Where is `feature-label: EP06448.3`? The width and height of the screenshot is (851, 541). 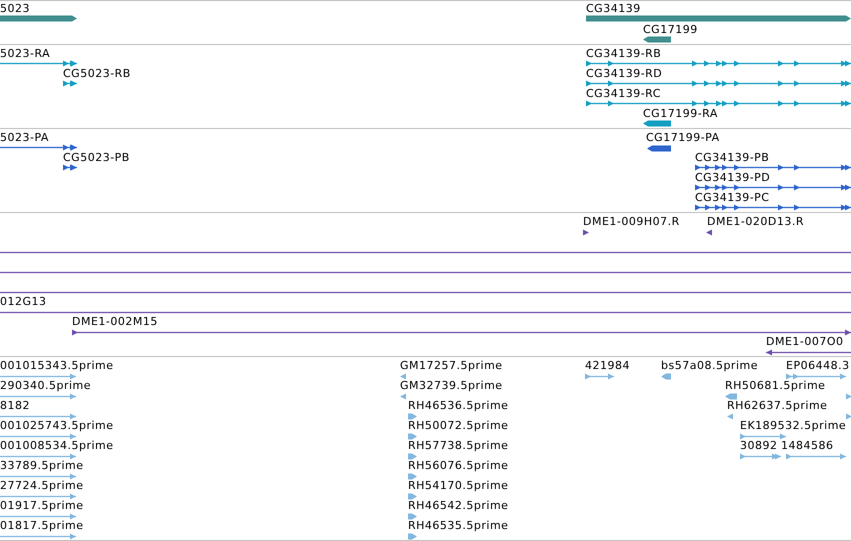 feature-label: EP06448.3 is located at coordinates (818, 365).